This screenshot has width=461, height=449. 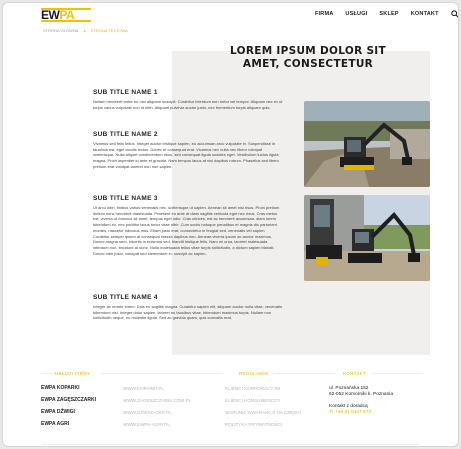 I want to click on logo-wordmark: EWPA, so click(x=58, y=15).